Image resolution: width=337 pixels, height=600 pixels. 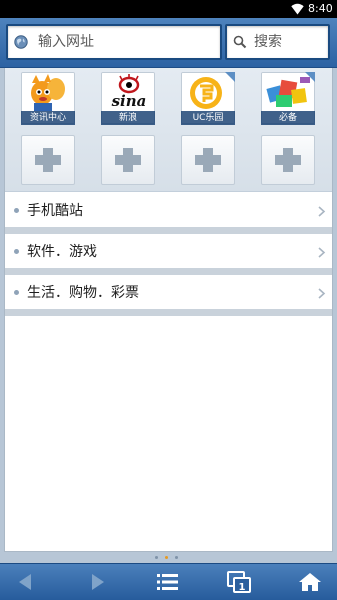 What do you see at coordinates (168, 215) in the screenshot?
I see `category-row-mobile-sites: 手机酷站` at bounding box center [168, 215].